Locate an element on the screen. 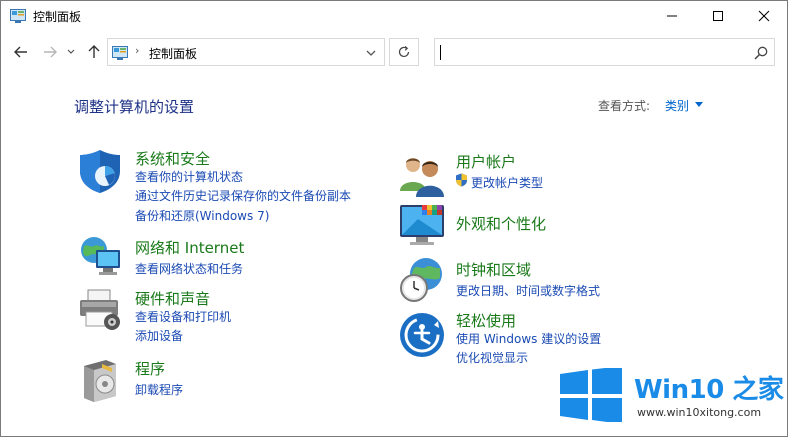 The height and width of the screenshot is (437, 788). clock-globe-icon is located at coordinates (422, 280).